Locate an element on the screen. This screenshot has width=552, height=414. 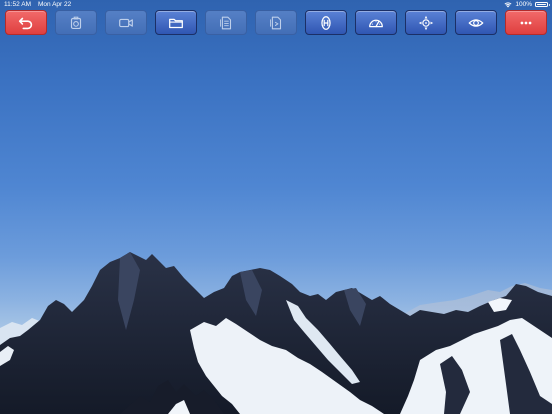
back-arrow-icon is located at coordinates (25, 23).